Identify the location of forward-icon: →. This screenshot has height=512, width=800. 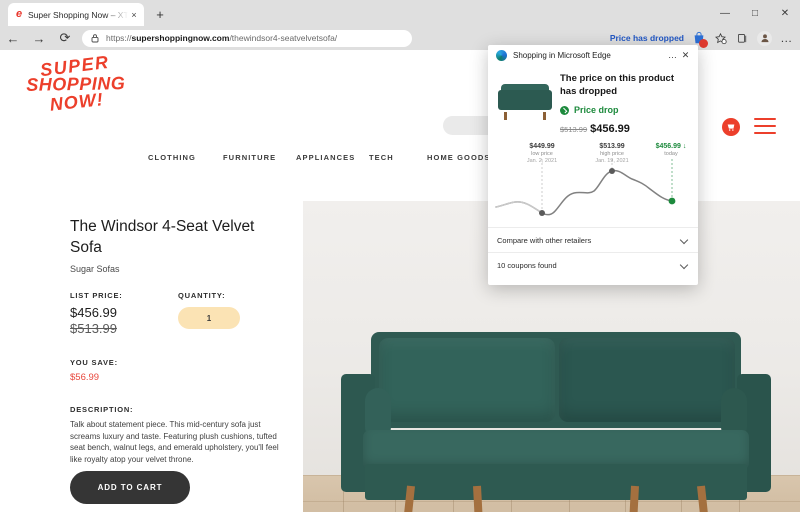
(39, 38).